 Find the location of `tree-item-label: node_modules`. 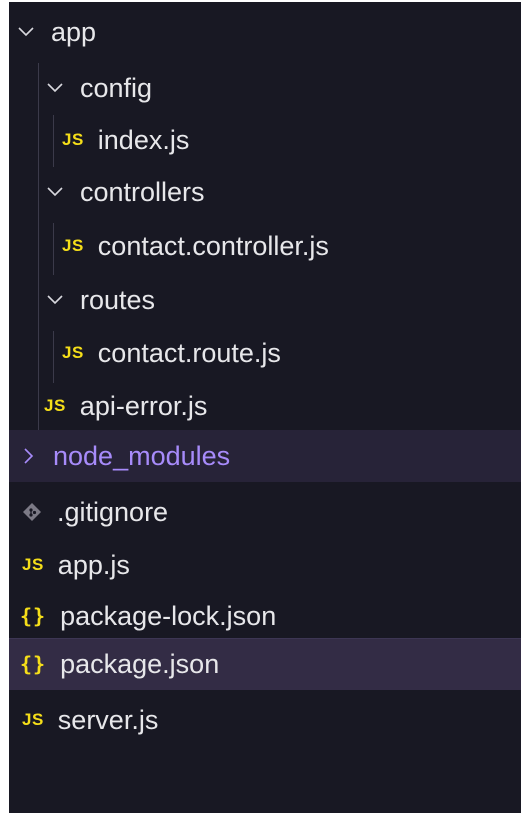

tree-item-label: node_modules is located at coordinates (142, 455).